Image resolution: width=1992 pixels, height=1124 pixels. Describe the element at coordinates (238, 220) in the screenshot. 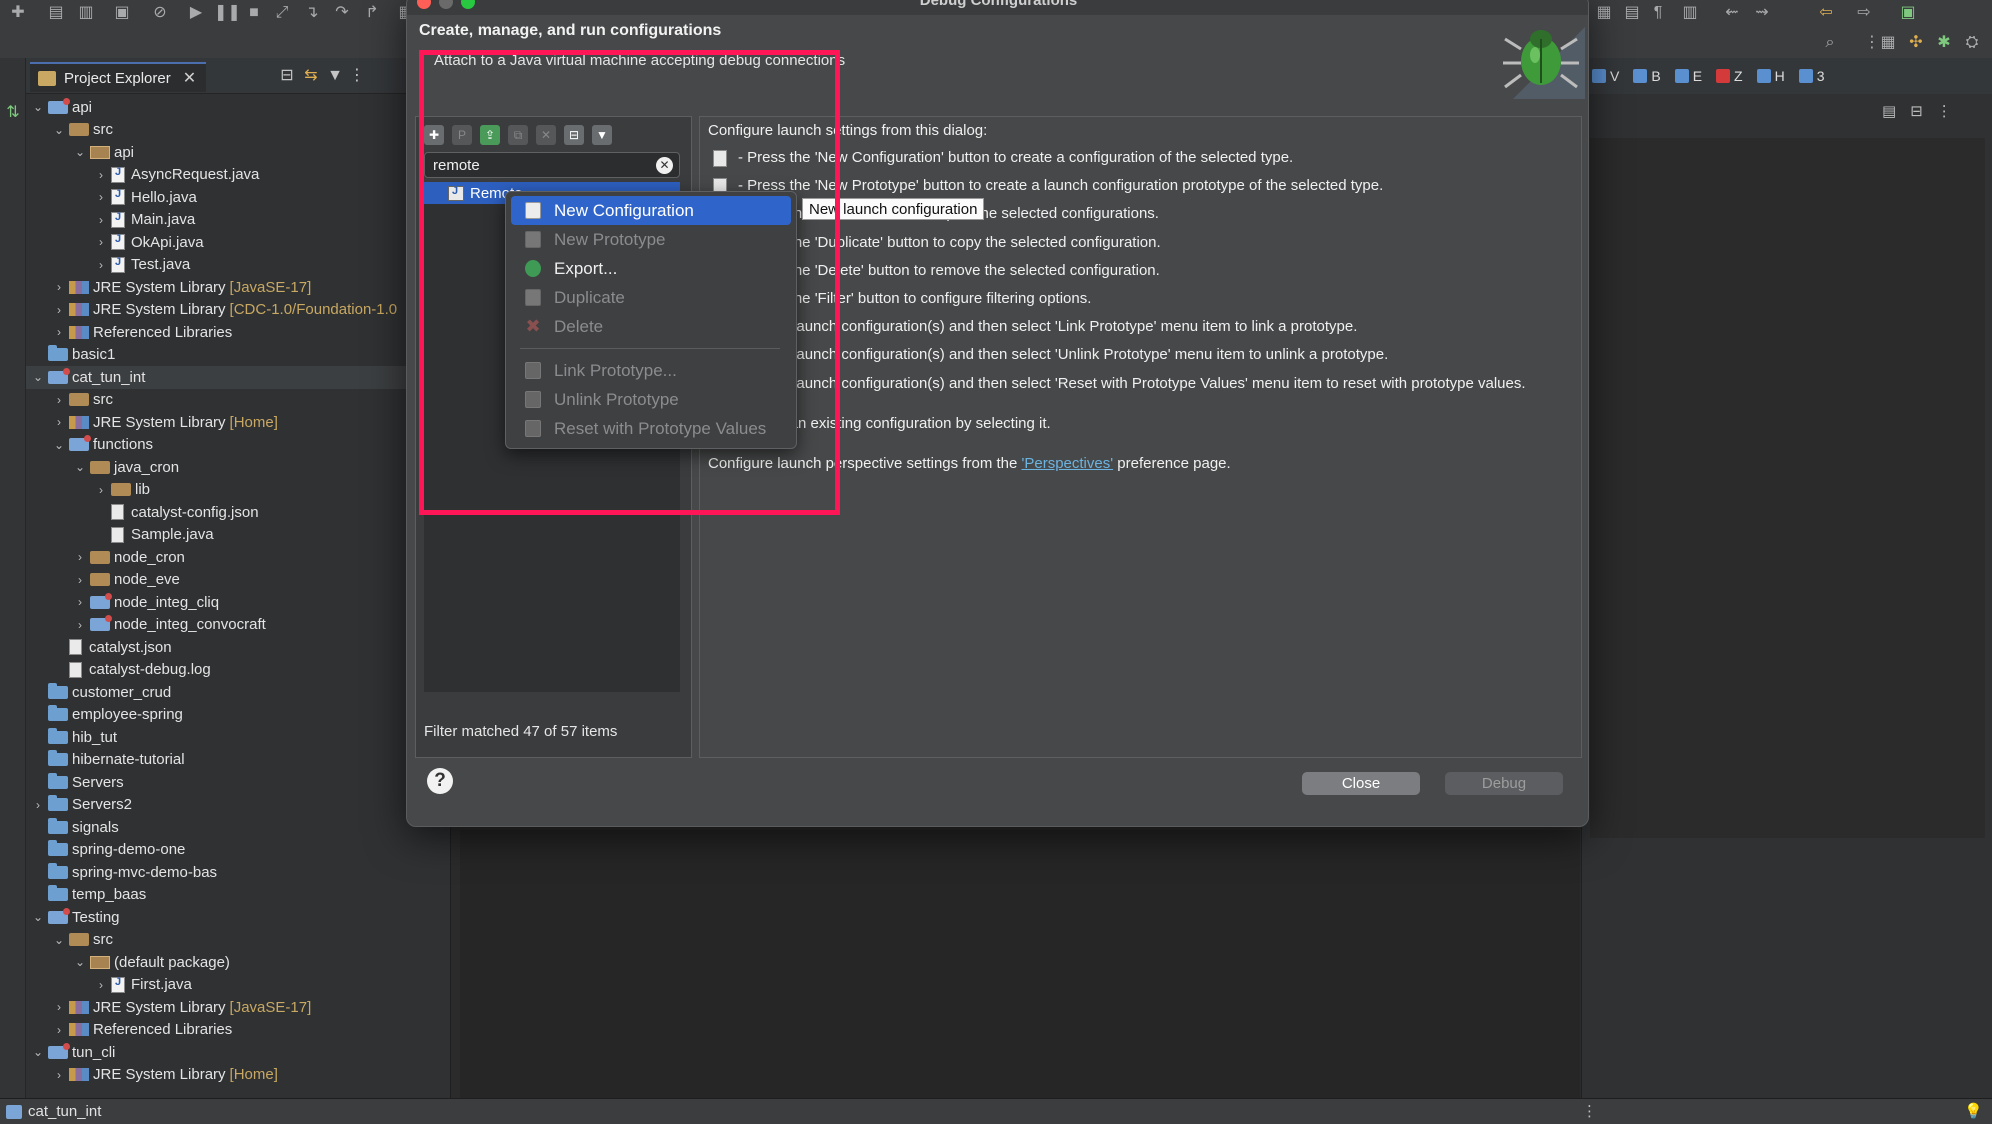

I see `tree-item: › Main.java` at that location.